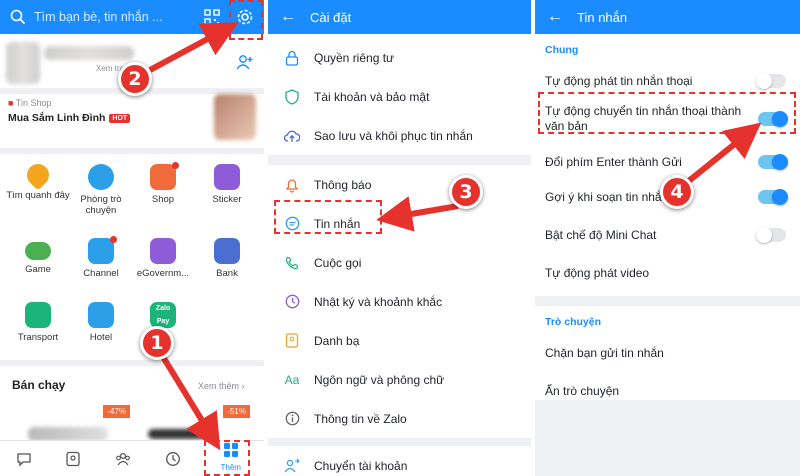  I want to click on app-sticker: Sticker, so click(227, 184).